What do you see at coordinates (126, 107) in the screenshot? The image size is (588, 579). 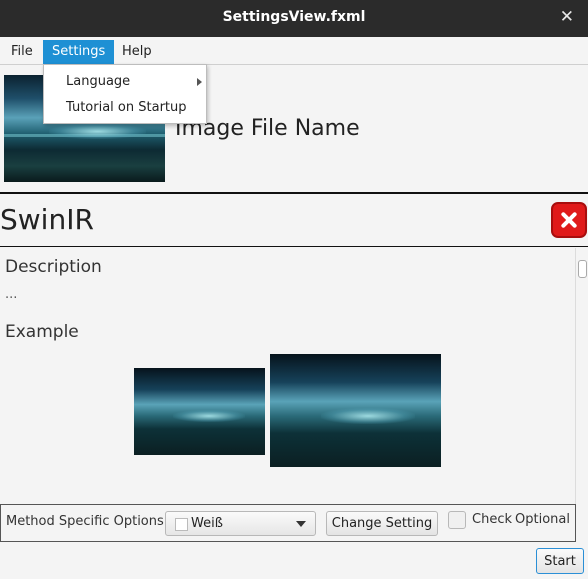 I see `menu-item-tutorial-on-startup: Tutorial on Startup` at bounding box center [126, 107].